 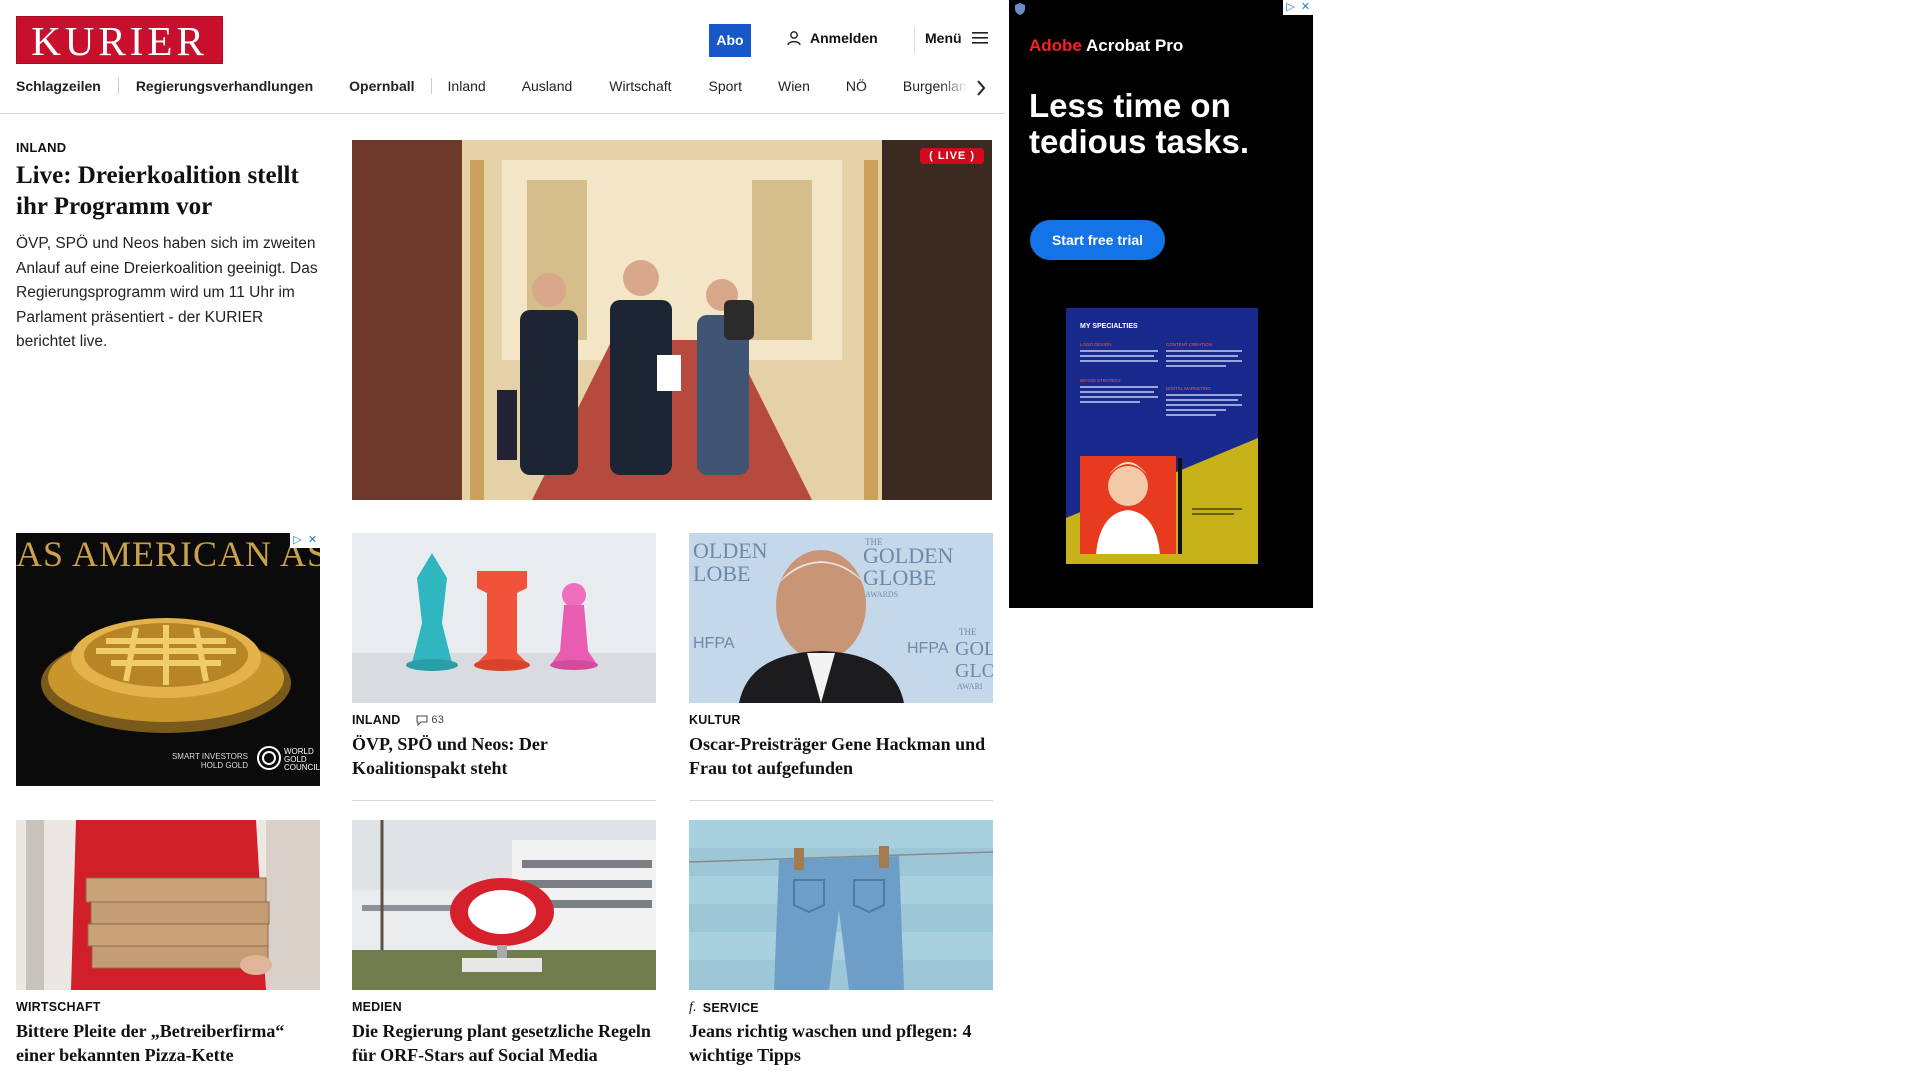 I want to click on card-category: INLAND 63, so click(x=398, y=720).